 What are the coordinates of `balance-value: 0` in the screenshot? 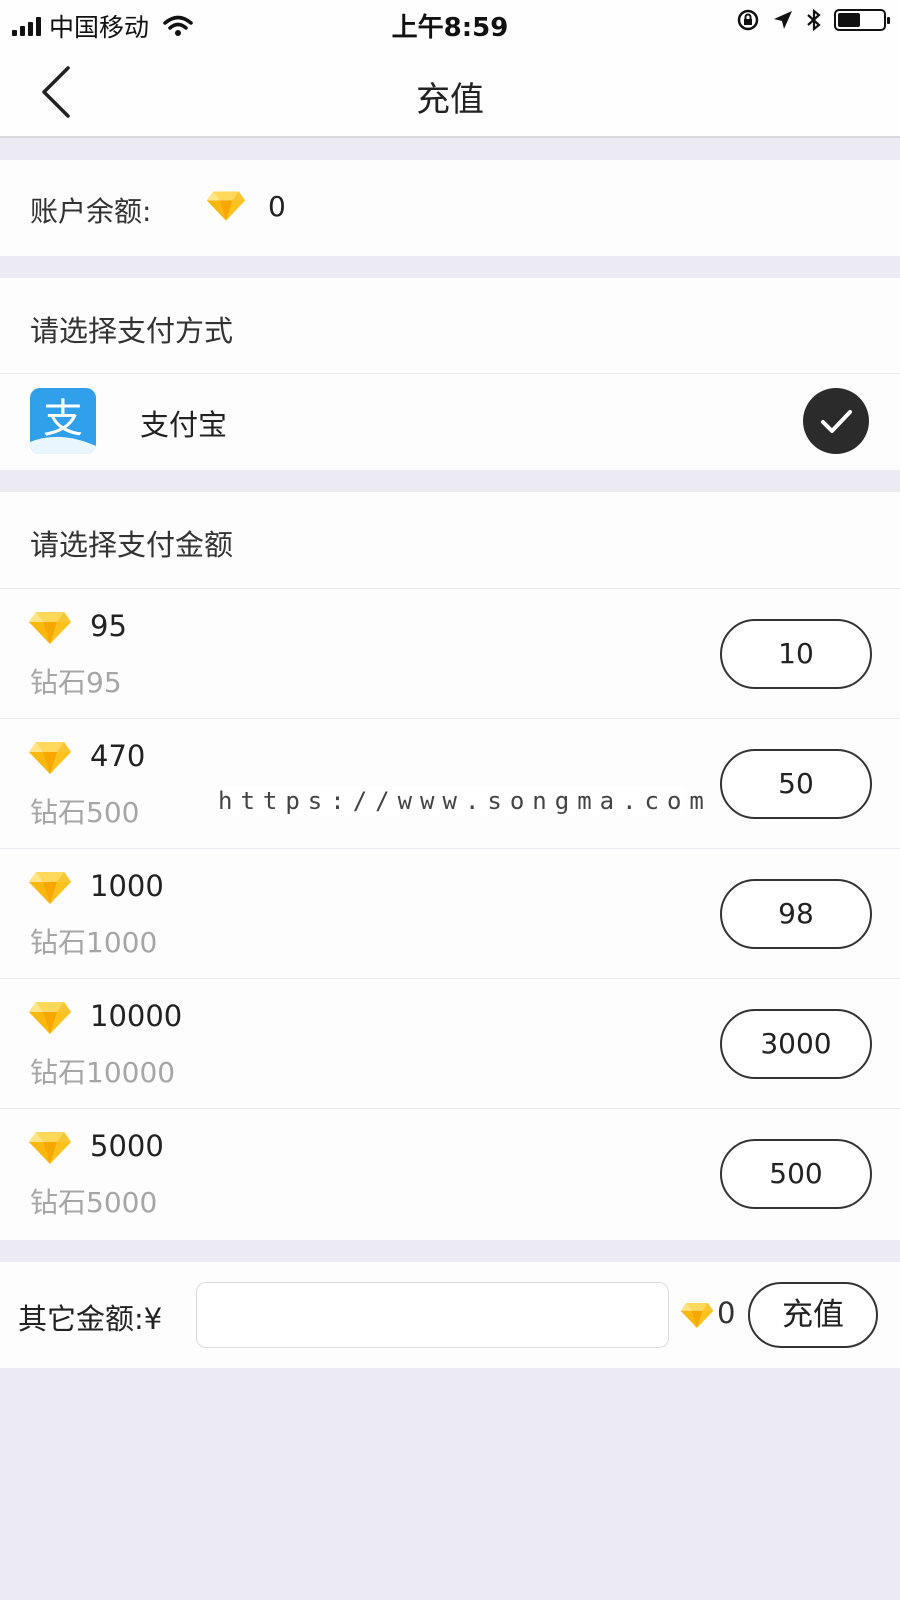 It's located at (277, 206).